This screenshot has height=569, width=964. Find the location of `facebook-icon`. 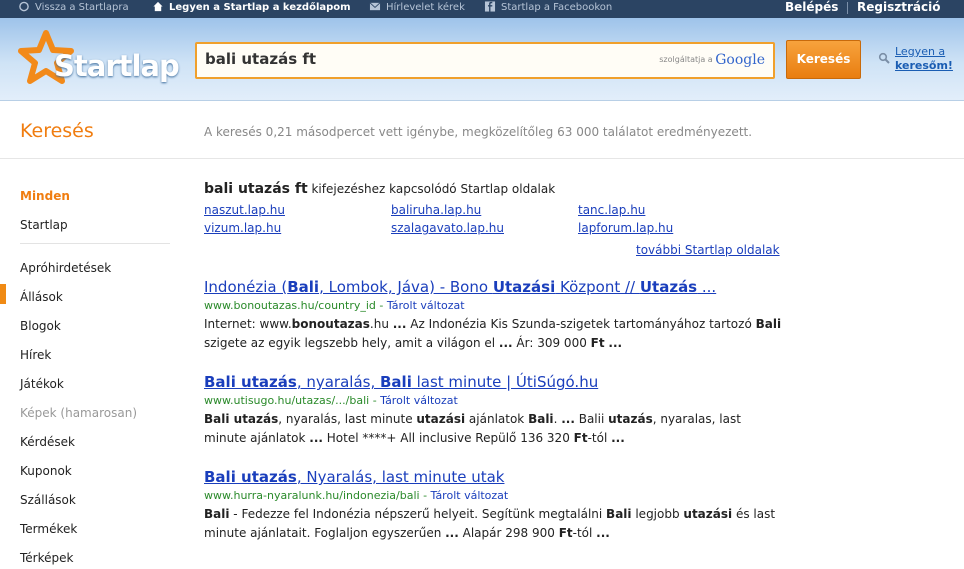

facebook-icon is located at coordinates (490, 6).